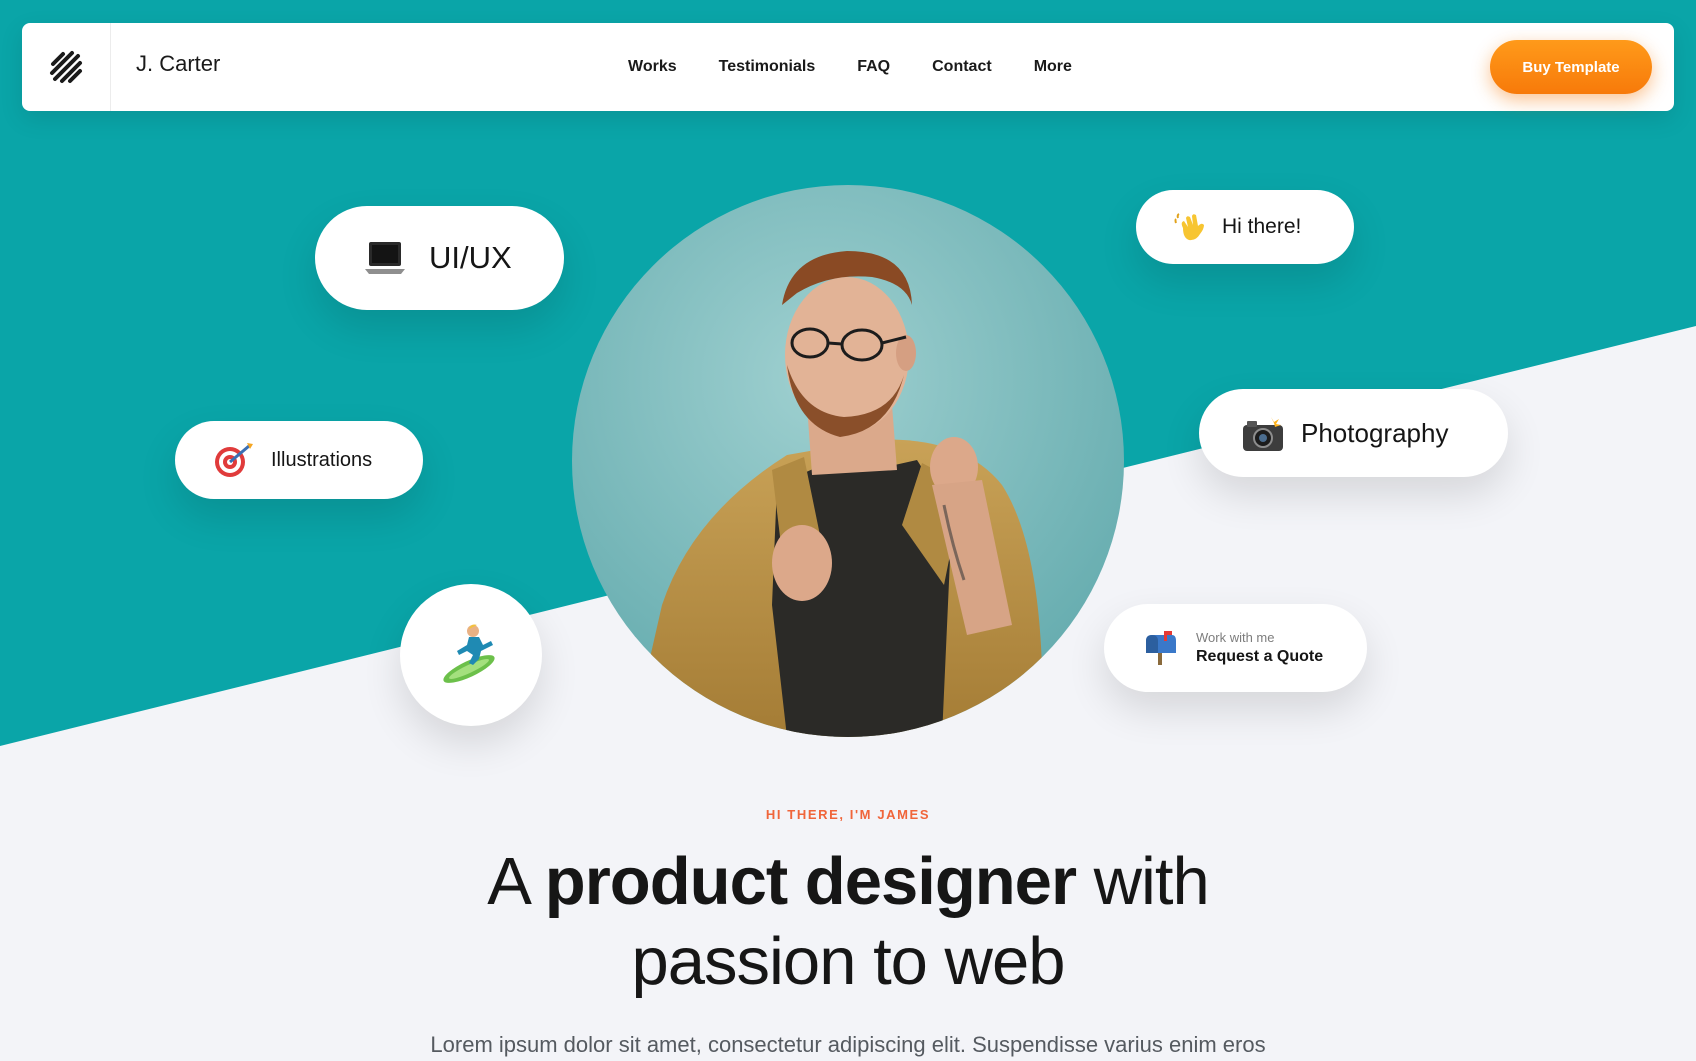  I want to click on tag-illustrations-label: Illustrations, so click(322, 459).